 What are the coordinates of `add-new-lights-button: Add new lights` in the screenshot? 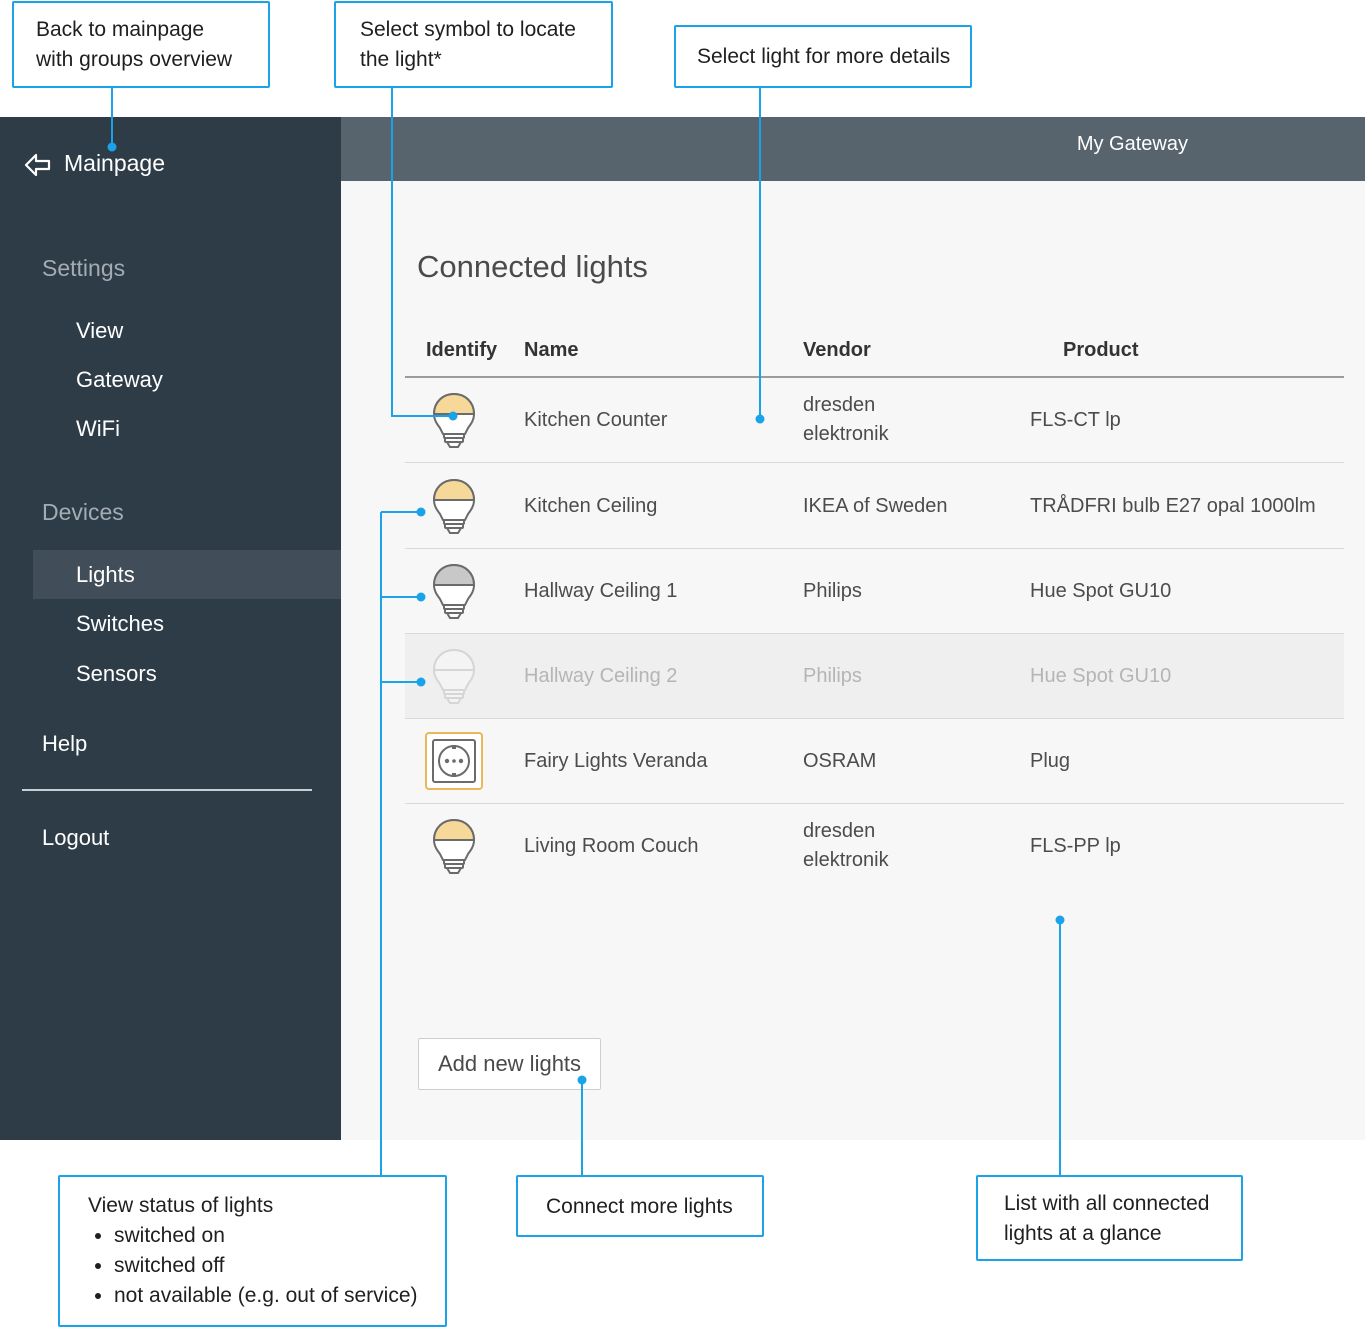 It's located at (509, 1064).